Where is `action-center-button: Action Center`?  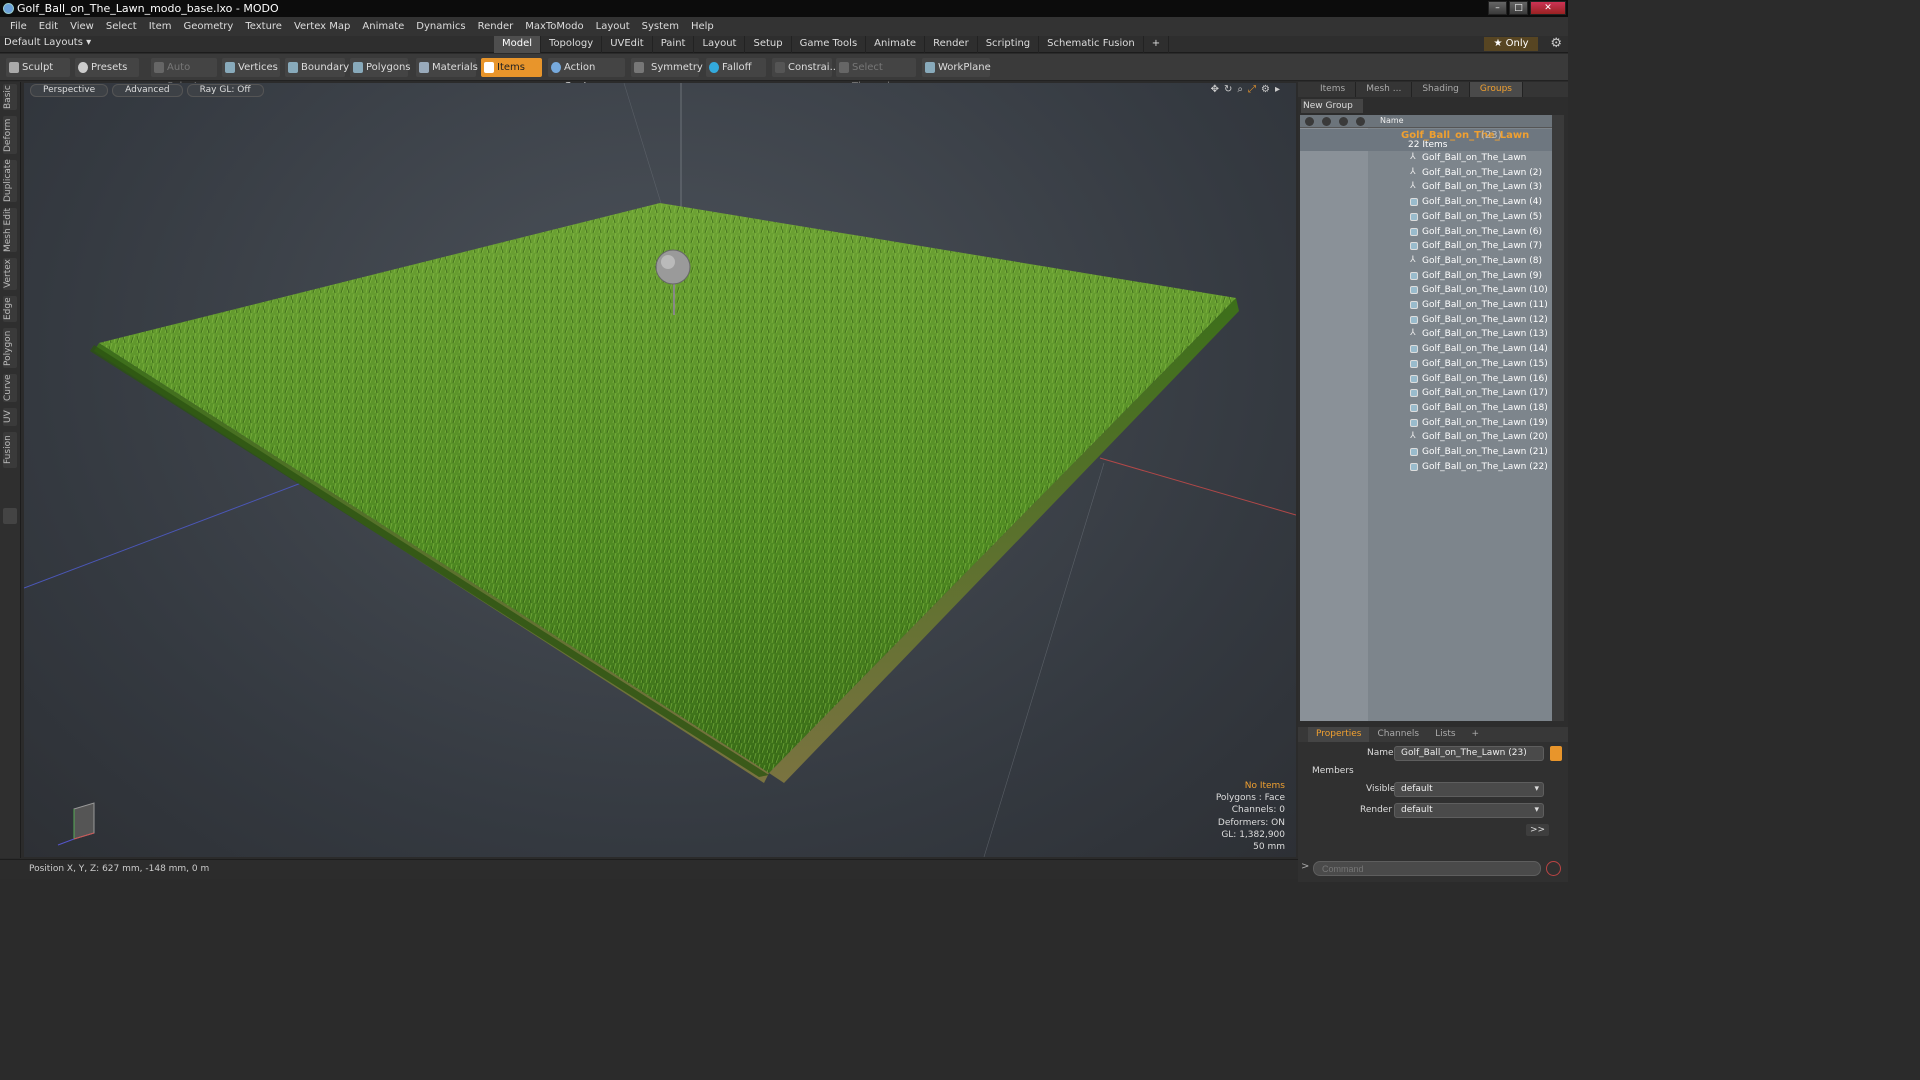 action-center-button: Action Center is located at coordinates (586, 75).